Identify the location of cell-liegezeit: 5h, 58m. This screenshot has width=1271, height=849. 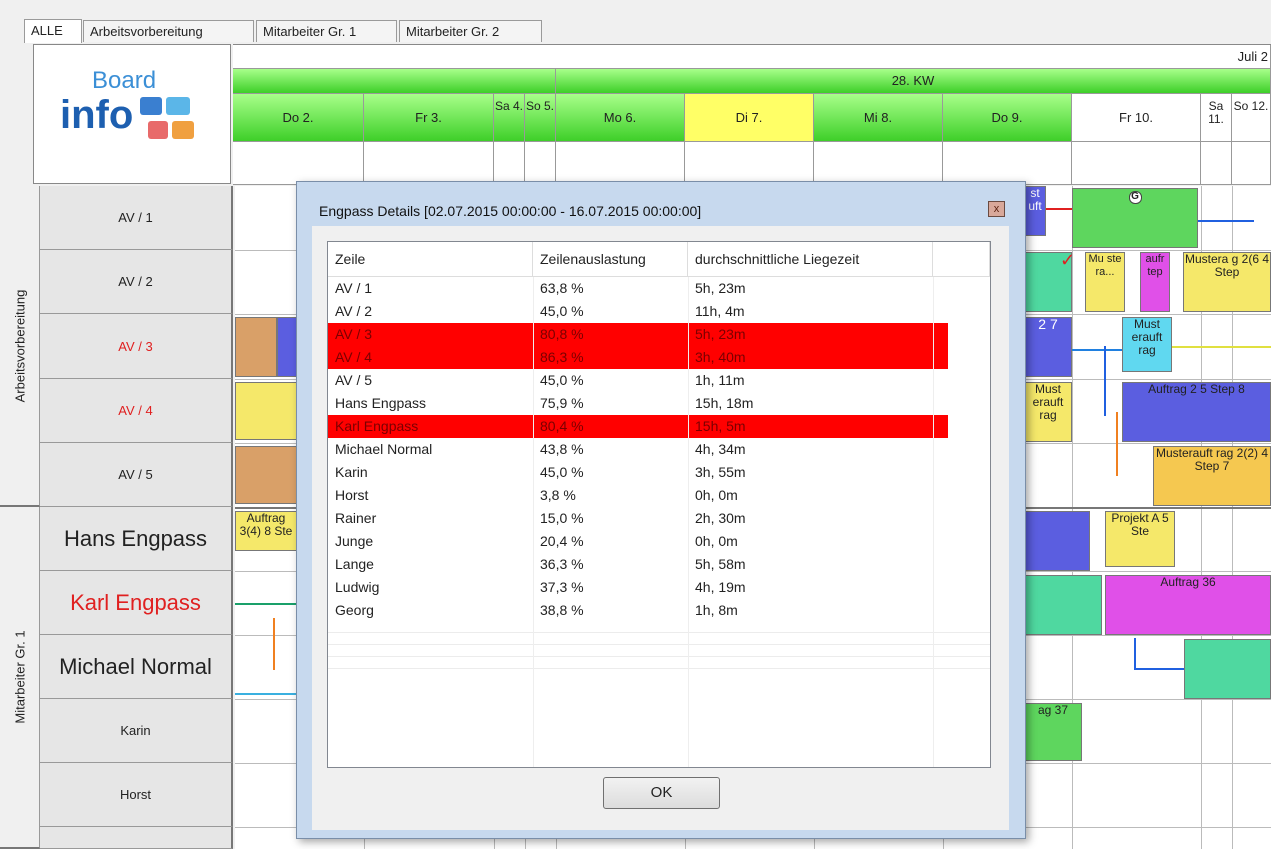
(720, 564).